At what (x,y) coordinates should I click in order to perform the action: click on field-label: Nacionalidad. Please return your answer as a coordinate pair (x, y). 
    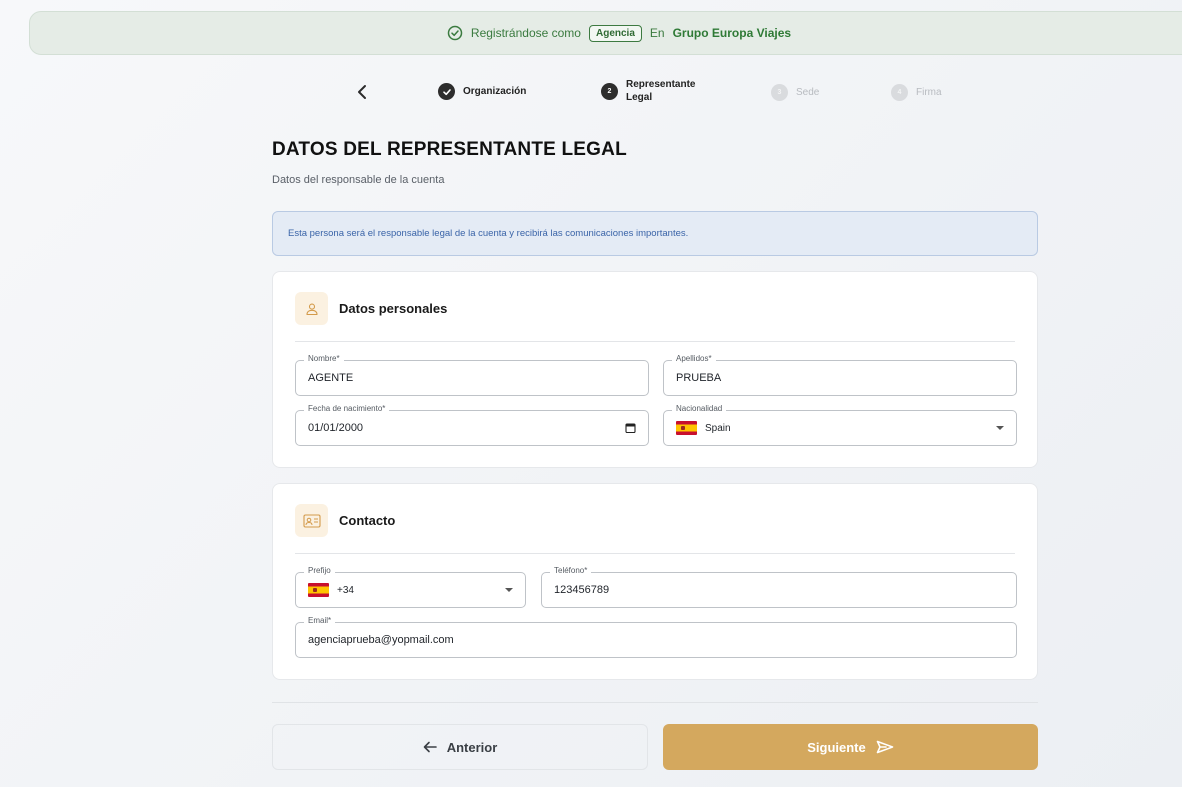
    Looking at the image, I should click on (699, 409).